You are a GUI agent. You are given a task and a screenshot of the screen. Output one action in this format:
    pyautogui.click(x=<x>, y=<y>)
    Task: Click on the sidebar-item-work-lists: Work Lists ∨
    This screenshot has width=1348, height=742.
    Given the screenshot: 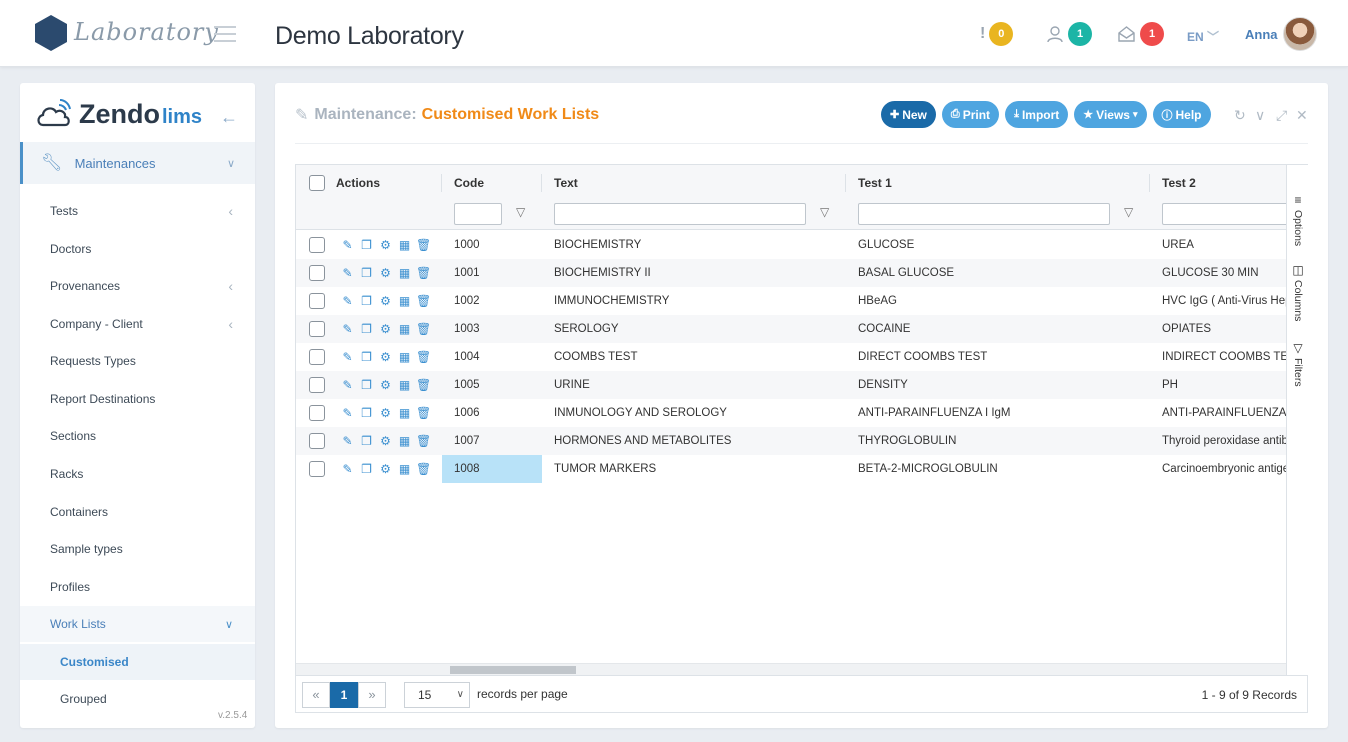 What is the action you would take?
    pyautogui.click(x=137, y=624)
    